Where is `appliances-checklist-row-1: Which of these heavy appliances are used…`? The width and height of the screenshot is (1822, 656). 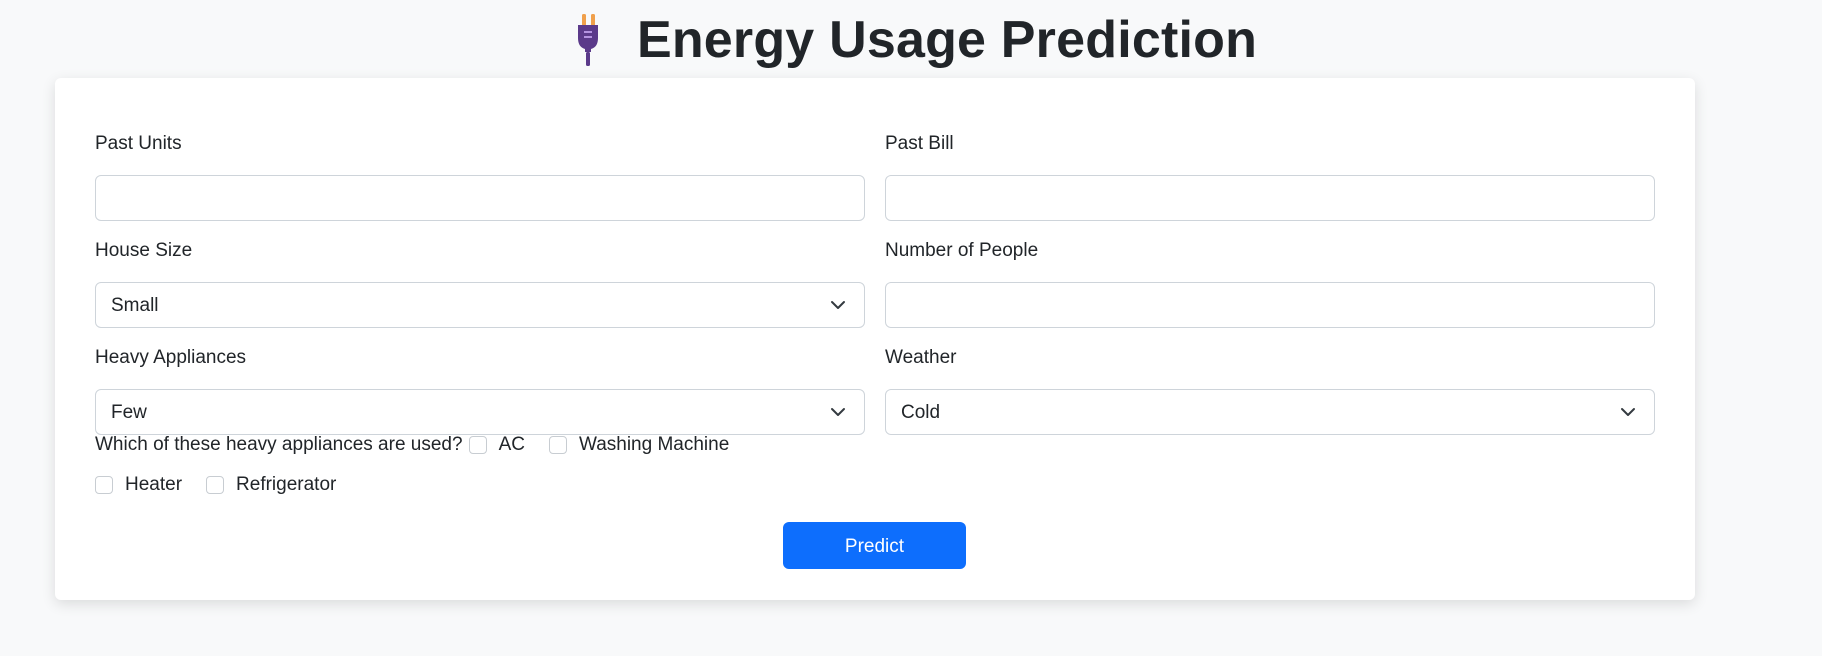
appliances-checklist-row-1: Which of these heavy appliances are used… is located at coordinates (424, 445).